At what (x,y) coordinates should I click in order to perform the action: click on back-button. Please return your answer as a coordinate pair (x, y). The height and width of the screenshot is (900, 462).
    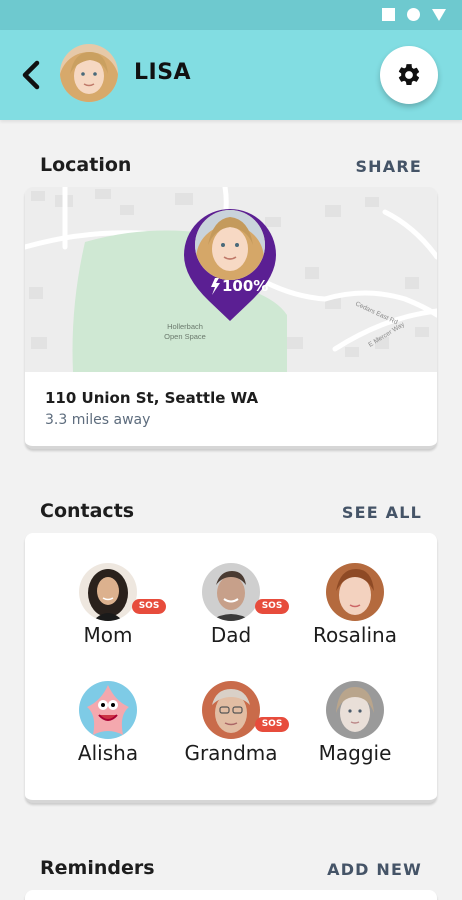
    Looking at the image, I should click on (31, 75).